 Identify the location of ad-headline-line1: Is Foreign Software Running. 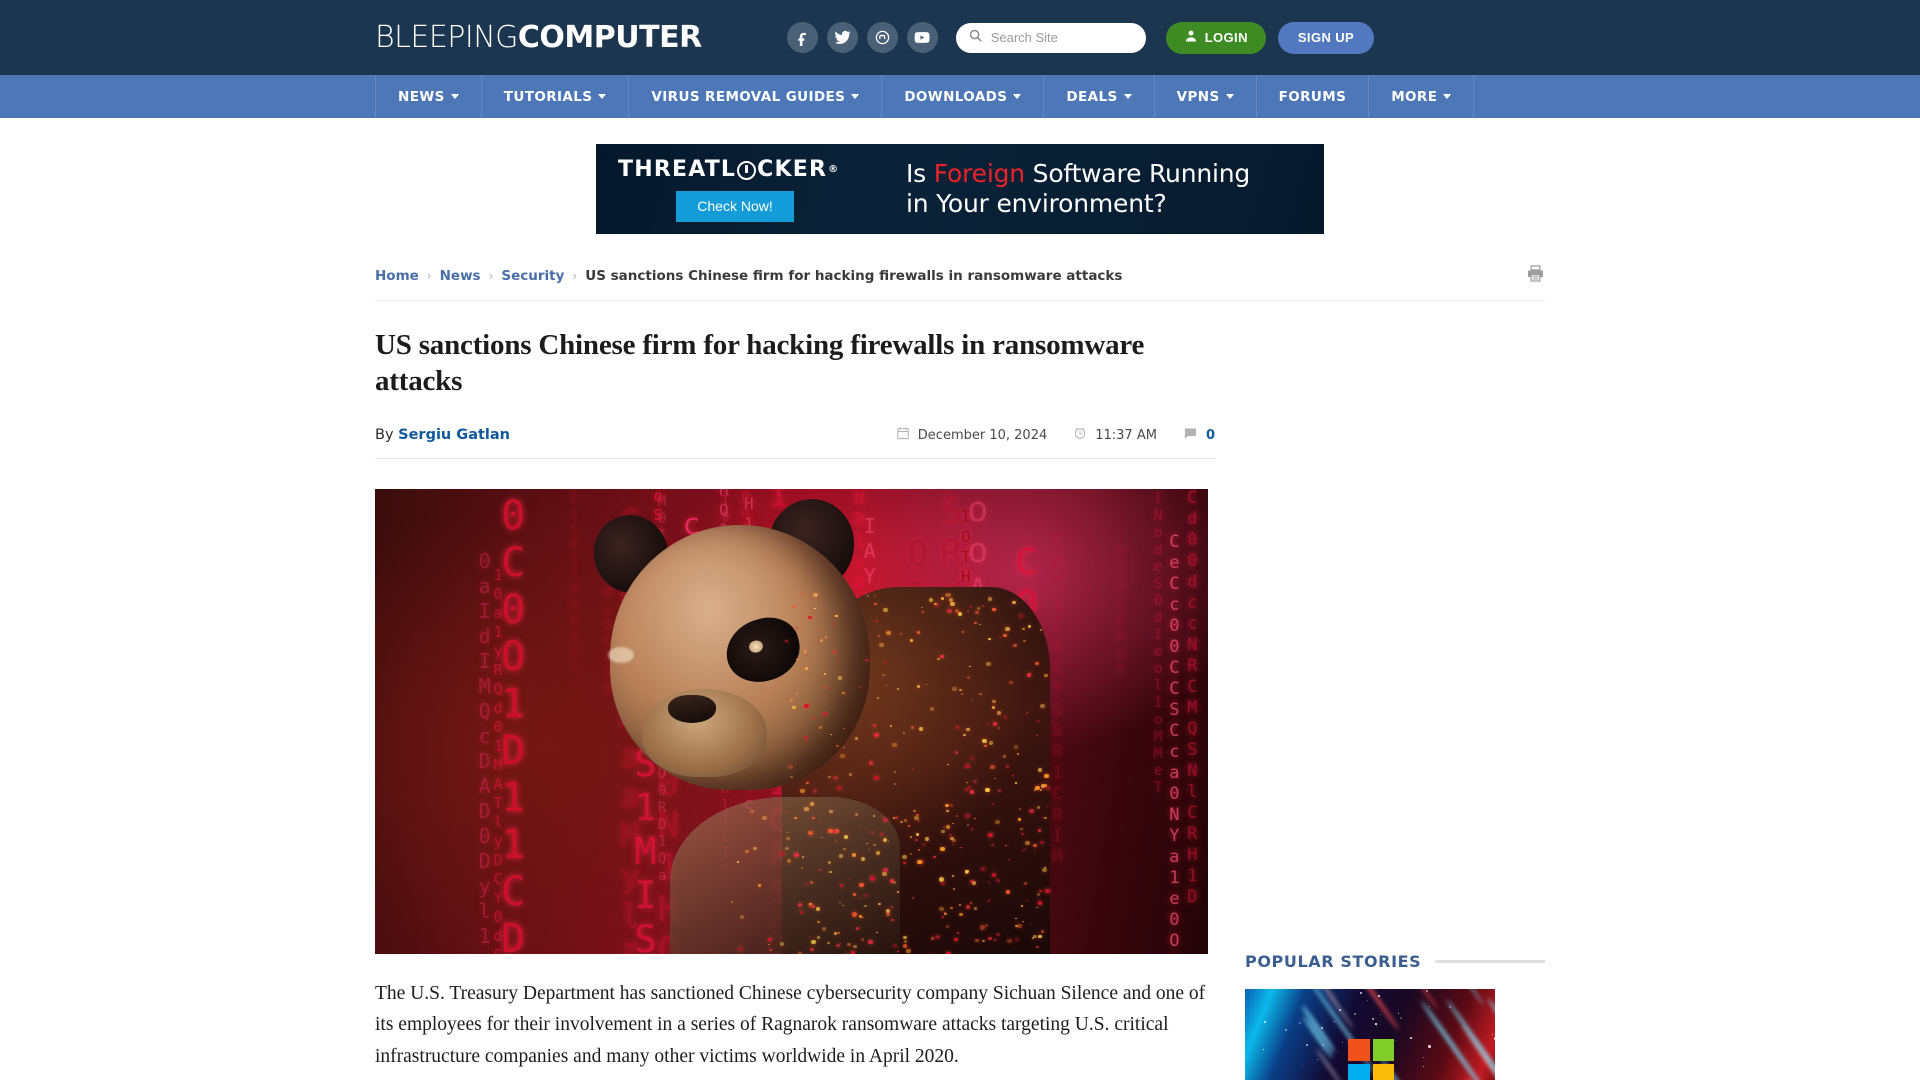
(1078, 174).